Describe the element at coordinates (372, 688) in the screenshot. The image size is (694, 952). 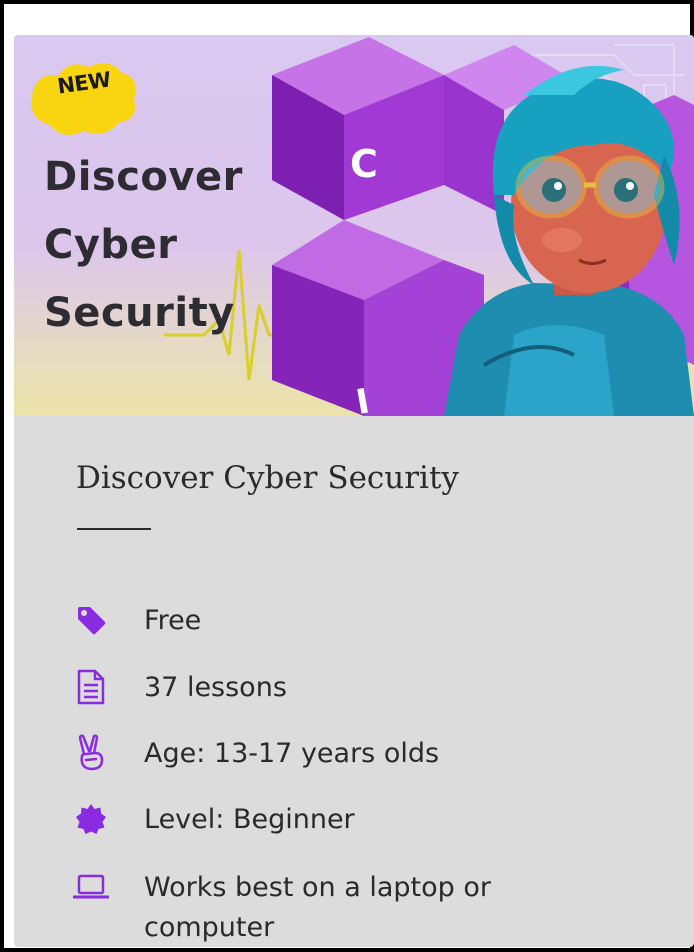
I see `feature-lessons: 37 lessons` at that location.